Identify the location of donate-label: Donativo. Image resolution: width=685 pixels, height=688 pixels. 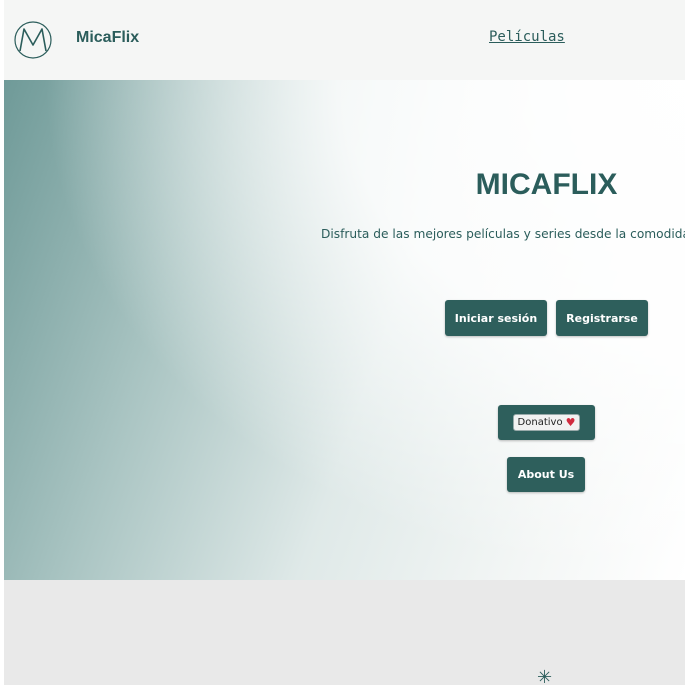
(540, 422).